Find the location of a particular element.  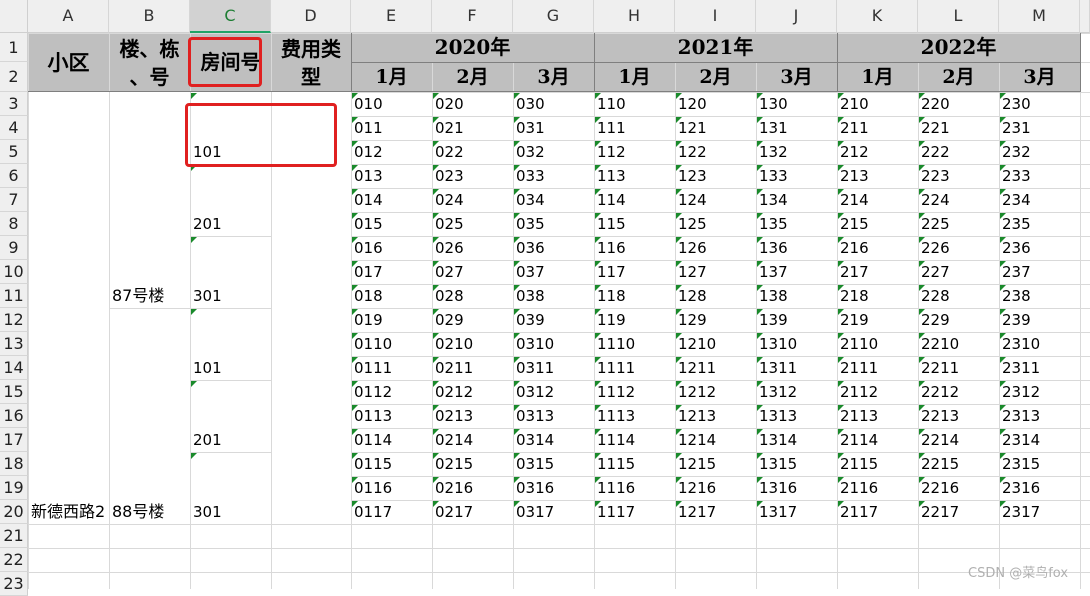

data-cell: 026 is located at coordinates (472, 248).